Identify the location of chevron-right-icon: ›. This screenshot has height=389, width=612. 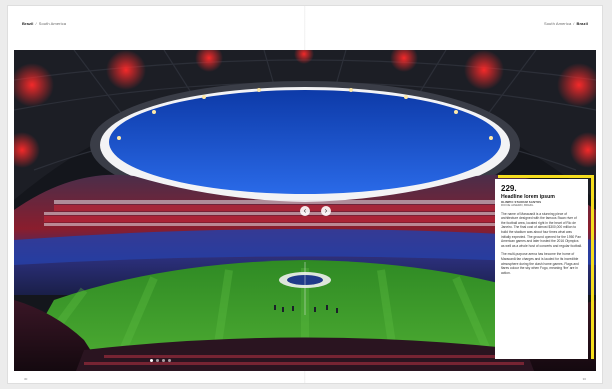
(326, 210).